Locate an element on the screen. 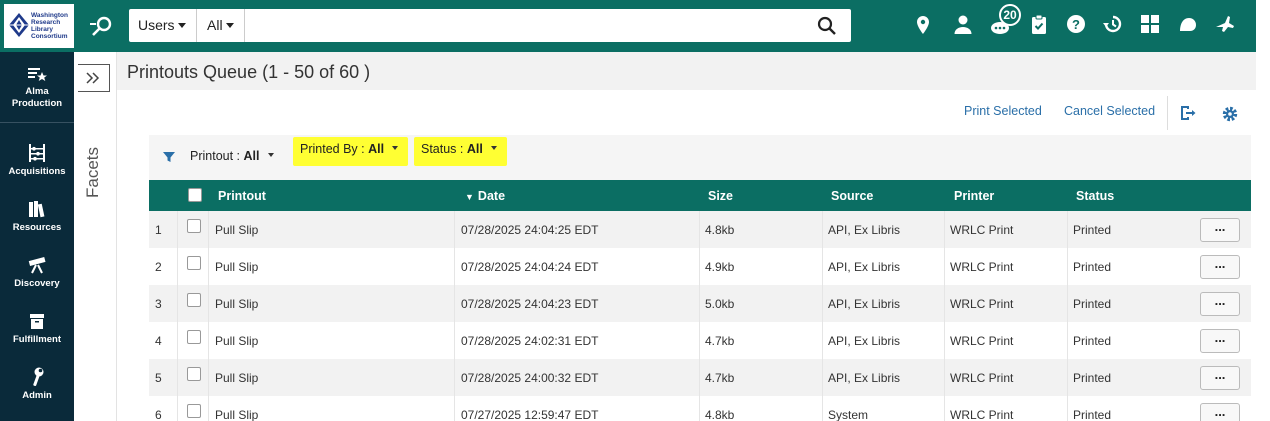 The width and height of the screenshot is (1270, 421). column-header-size: Size is located at coordinates (720, 196).